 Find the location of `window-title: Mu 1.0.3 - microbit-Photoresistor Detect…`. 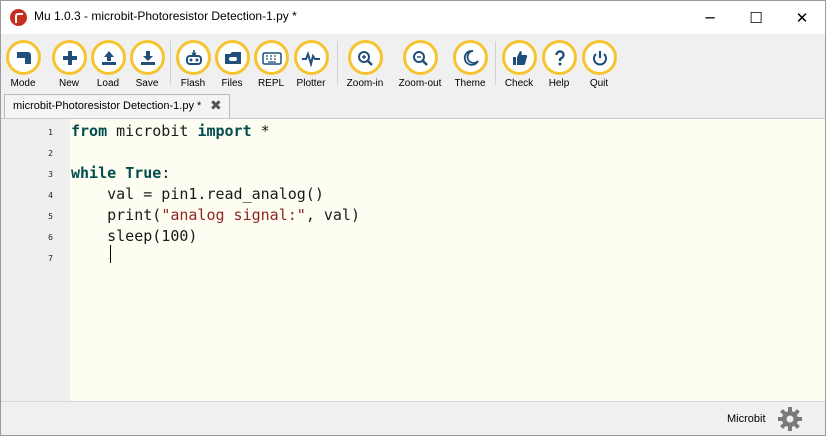

window-title: Mu 1.0.3 - microbit-Photoresistor Detect… is located at coordinates (165, 16).